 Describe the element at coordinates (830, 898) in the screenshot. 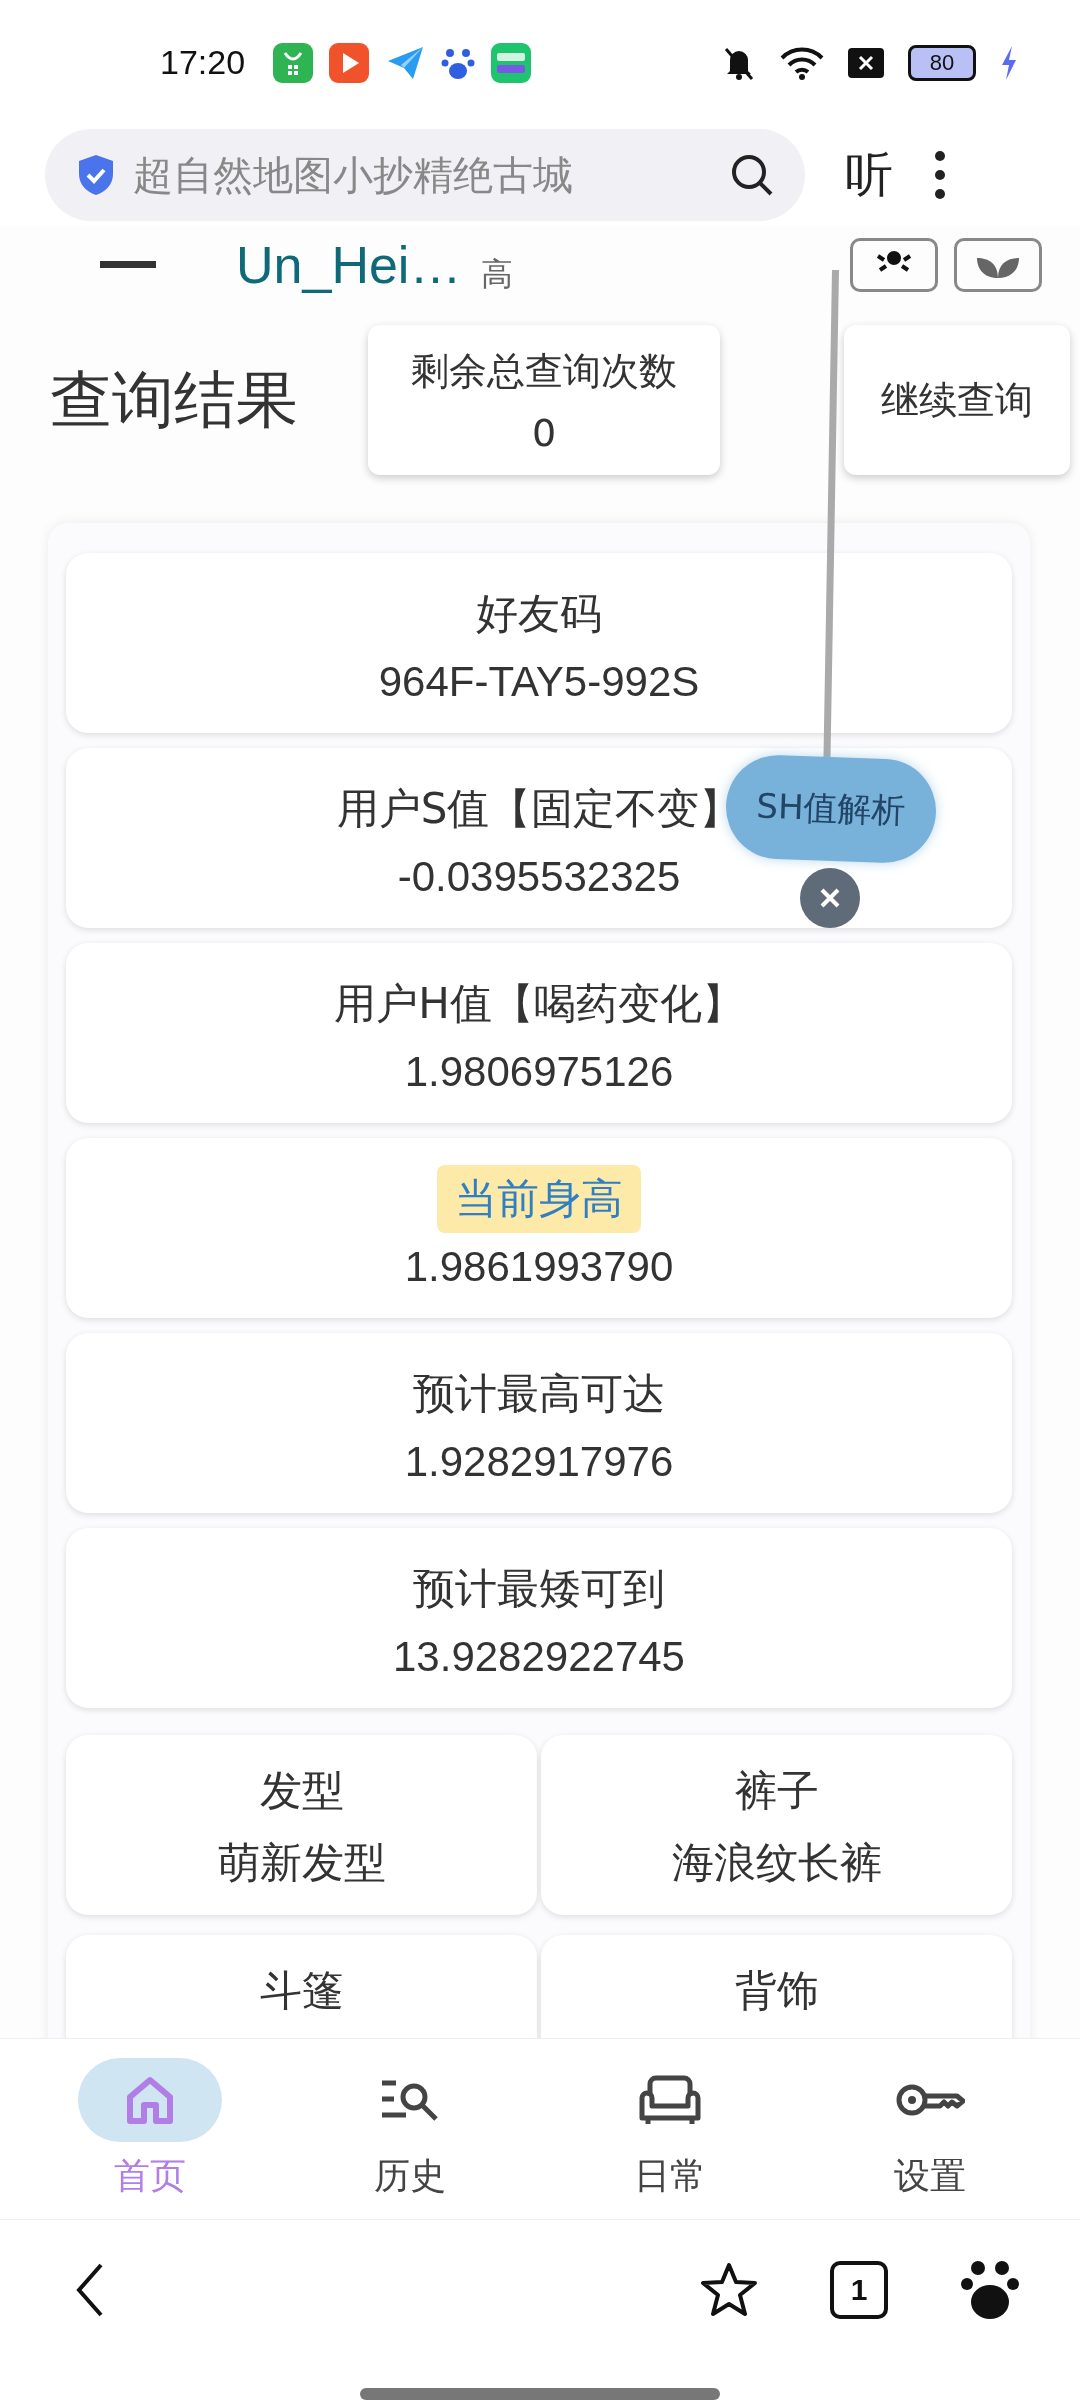

I see `close-icon` at that location.